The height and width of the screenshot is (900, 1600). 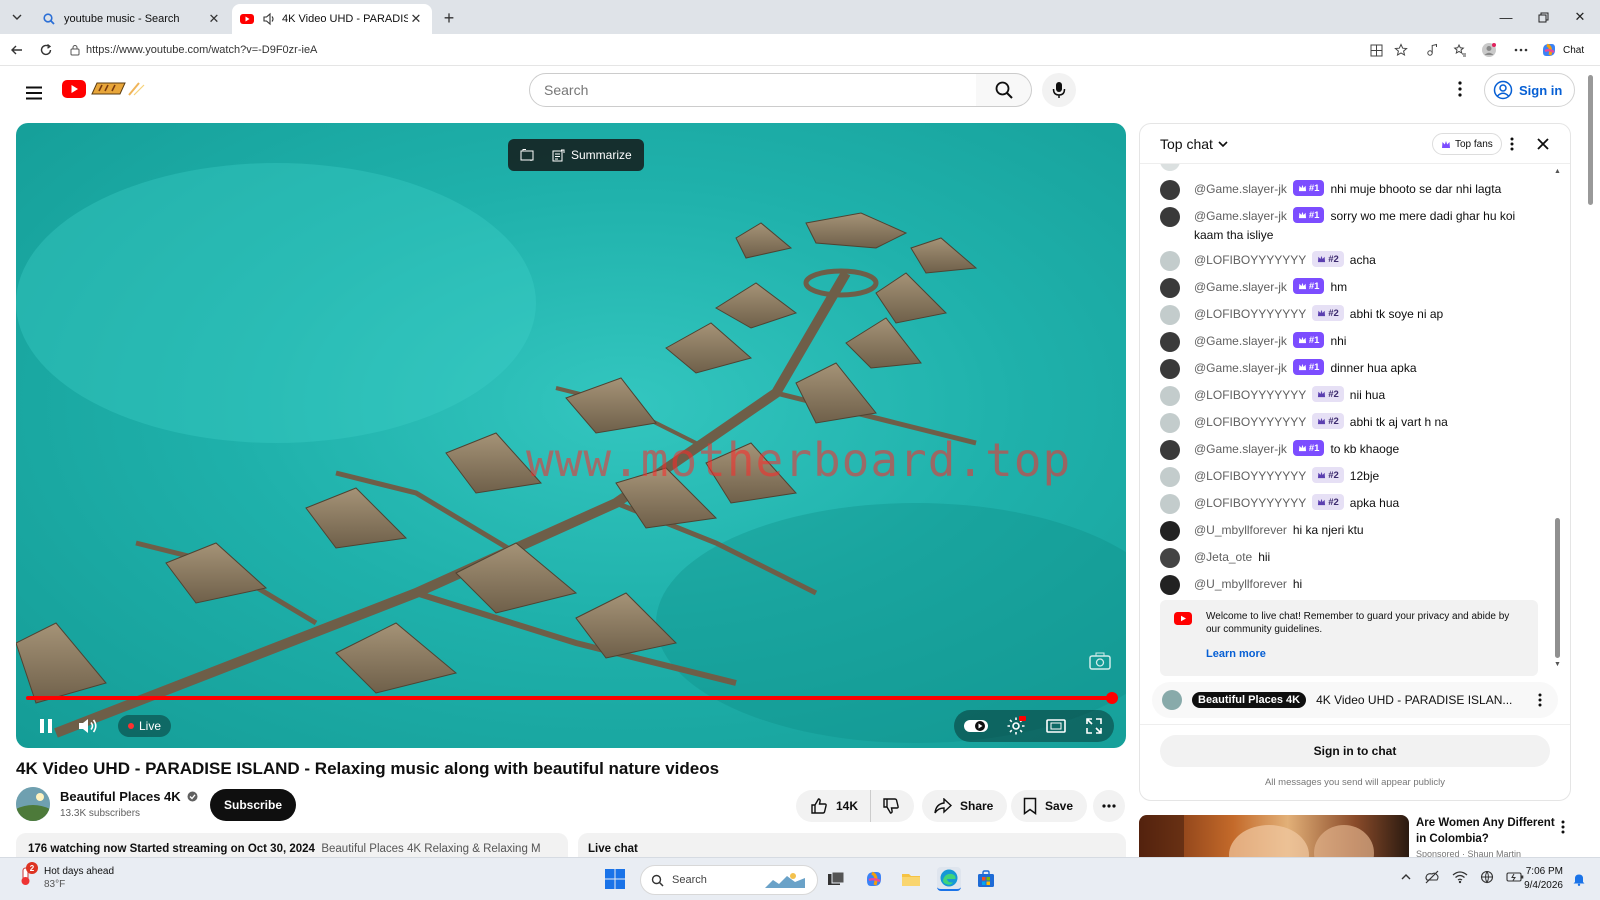 I want to click on copilot-taskbar-icon, so click(x=874, y=879).